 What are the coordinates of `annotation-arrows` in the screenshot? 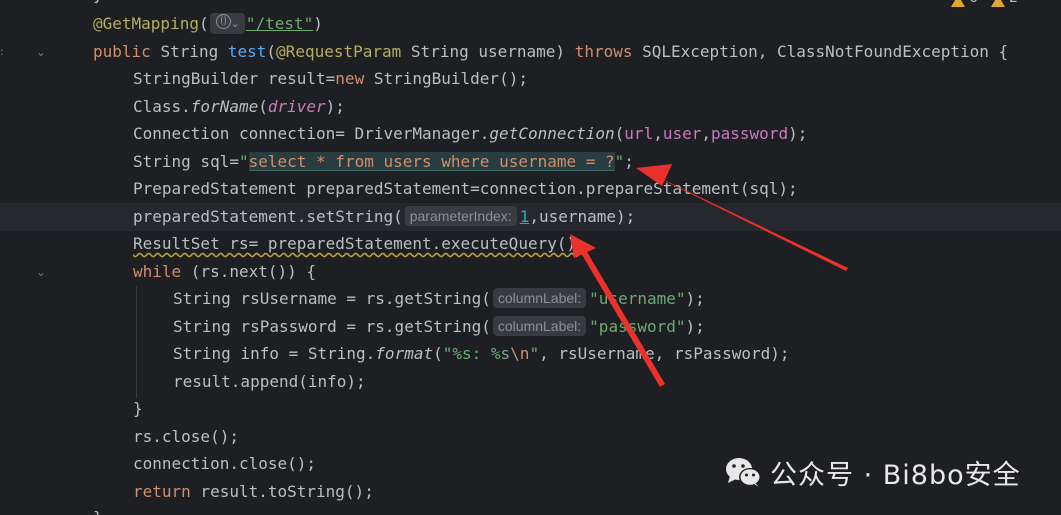 It's located at (709, 275).